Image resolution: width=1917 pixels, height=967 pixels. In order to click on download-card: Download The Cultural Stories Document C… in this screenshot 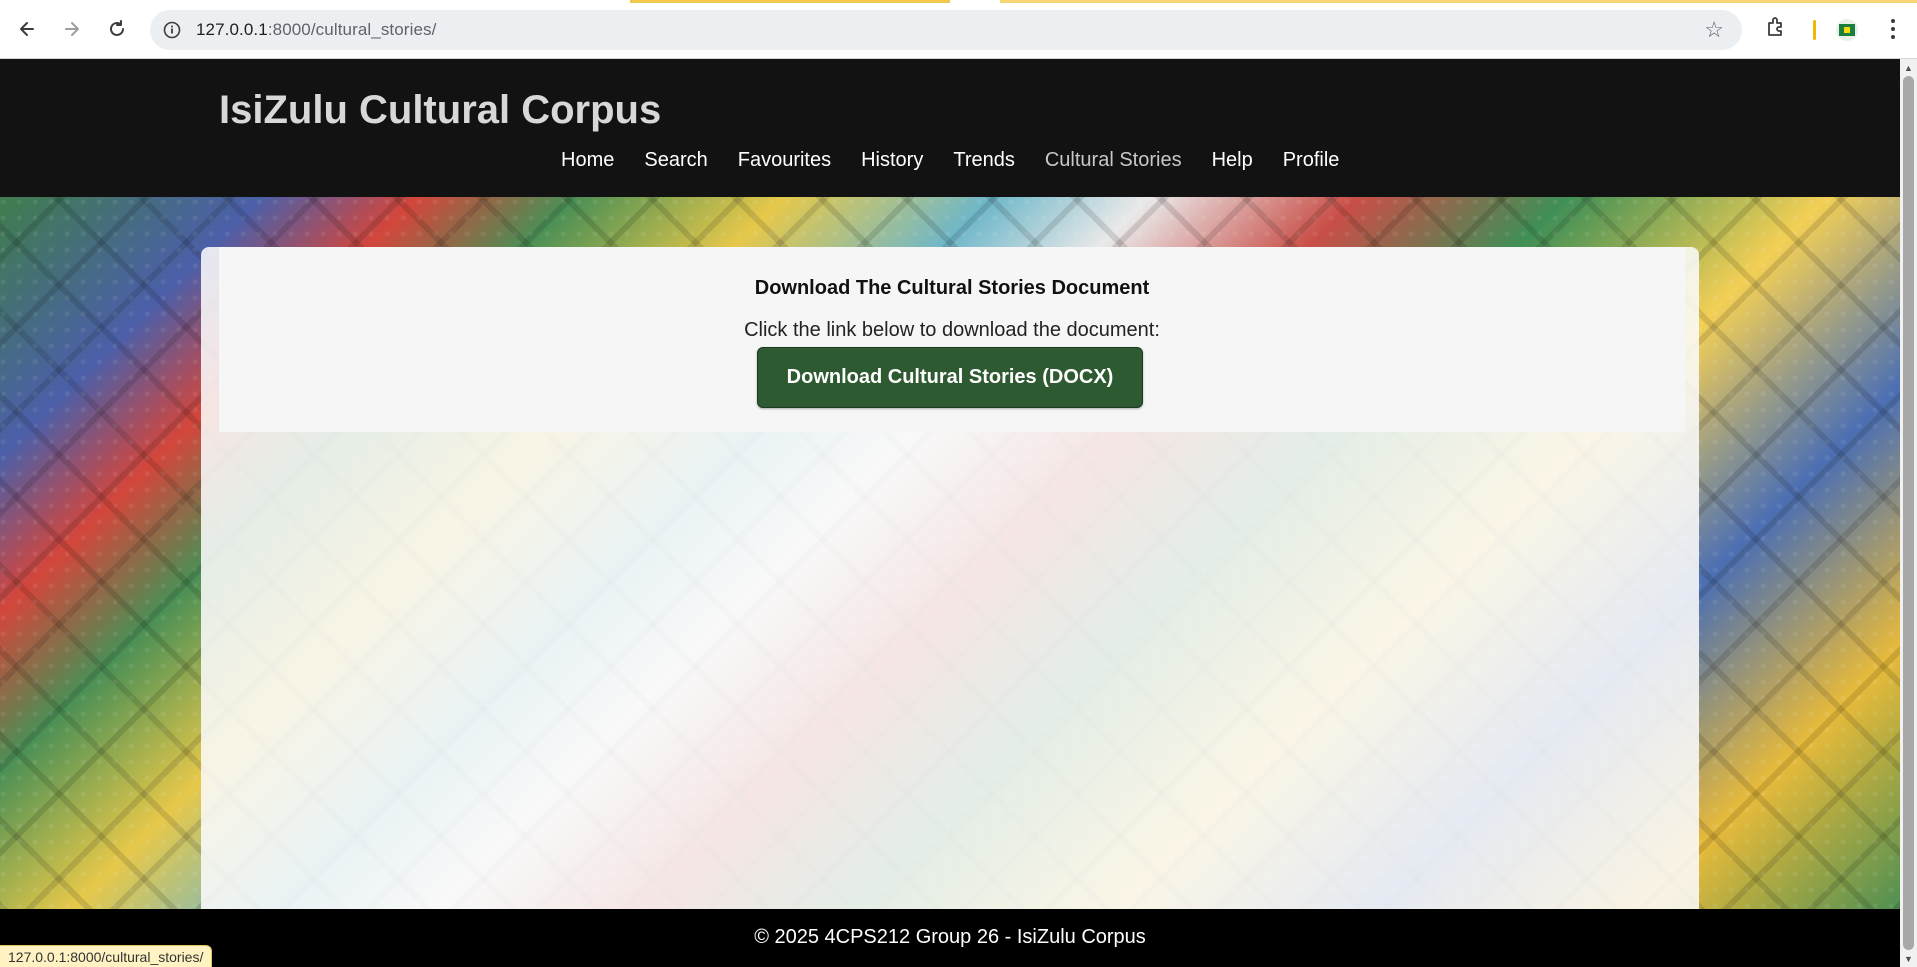, I will do `click(952, 339)`.